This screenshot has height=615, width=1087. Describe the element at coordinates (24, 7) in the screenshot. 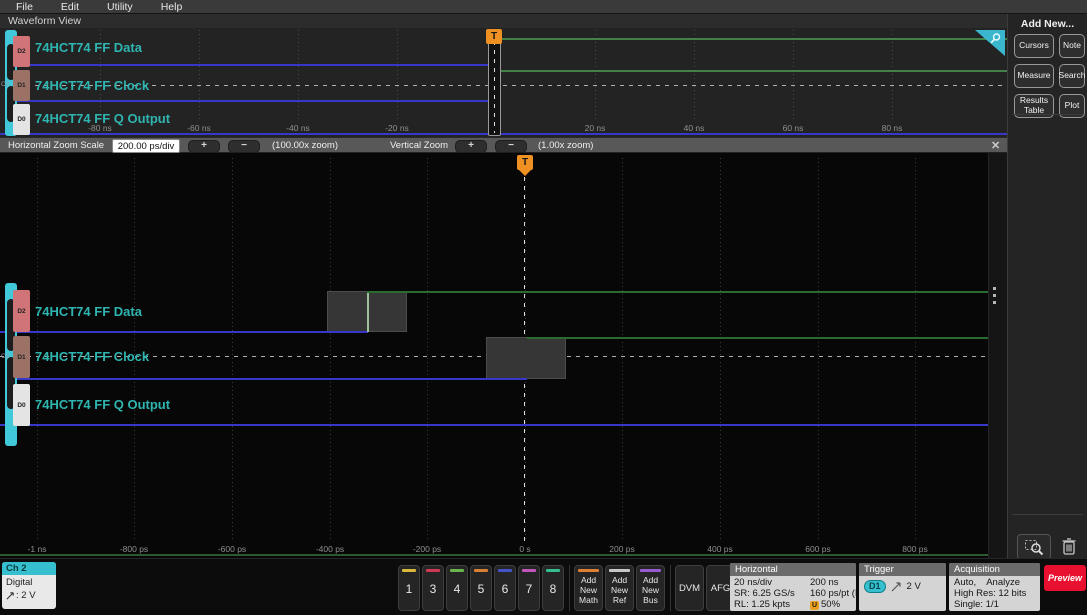

I see `menu-file: File` at that location.